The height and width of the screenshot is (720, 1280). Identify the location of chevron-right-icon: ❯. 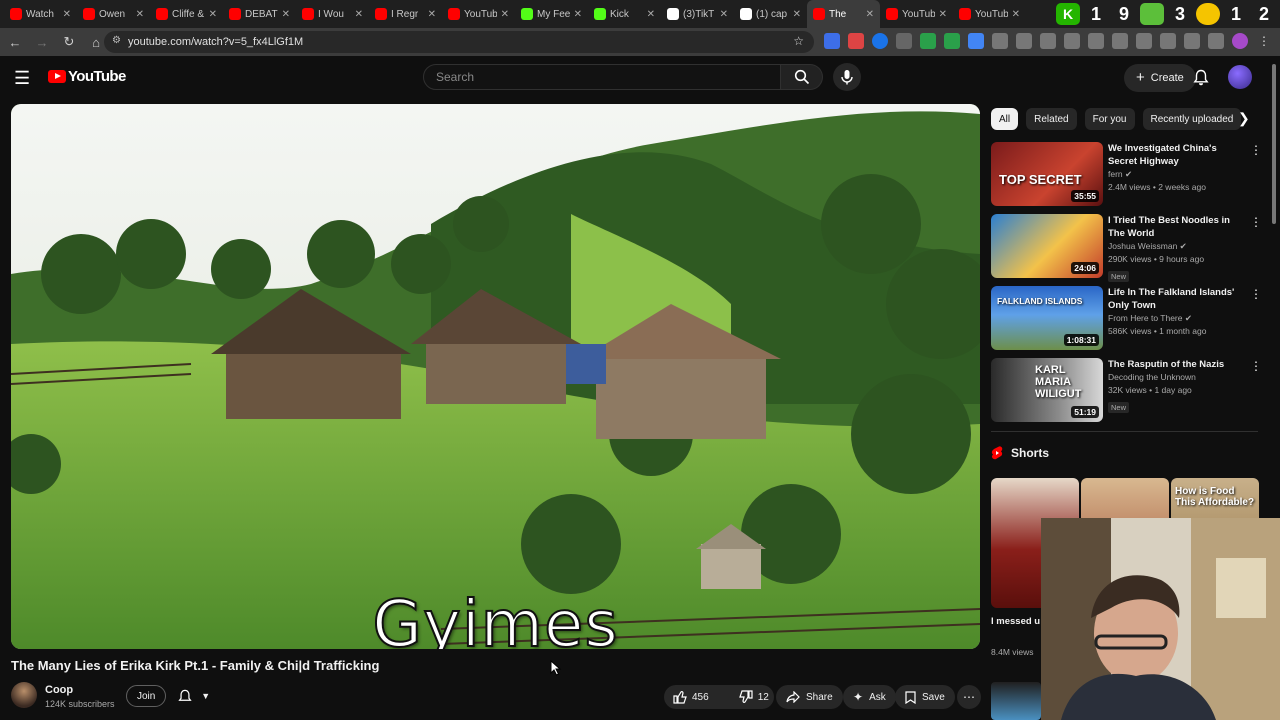
(1247, 119).